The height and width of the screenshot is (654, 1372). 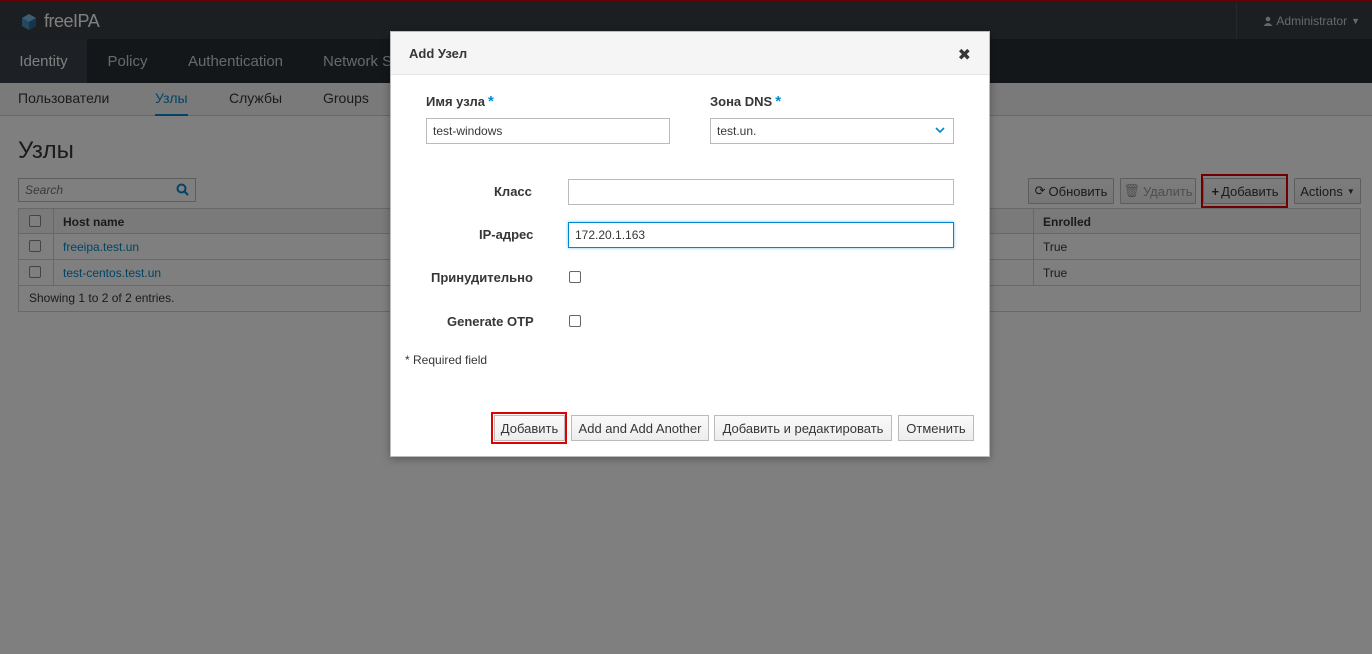 I want to click on add-and-edit-button: Добавить и редактировать, so click(x=803, y=428).